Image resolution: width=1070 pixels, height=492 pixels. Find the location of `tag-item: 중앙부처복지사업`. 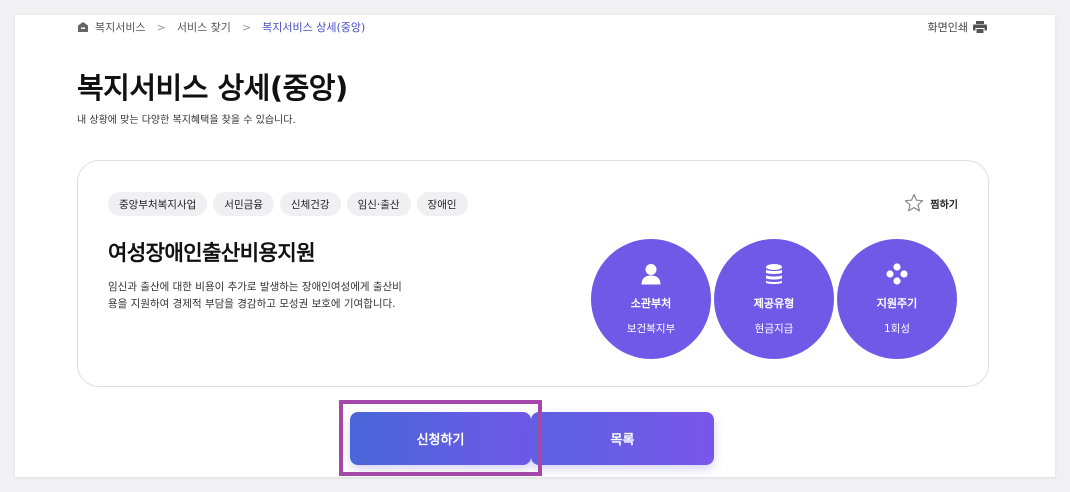

tag-item: 중앙부처복지사업 is located at coordinates (158, 204).